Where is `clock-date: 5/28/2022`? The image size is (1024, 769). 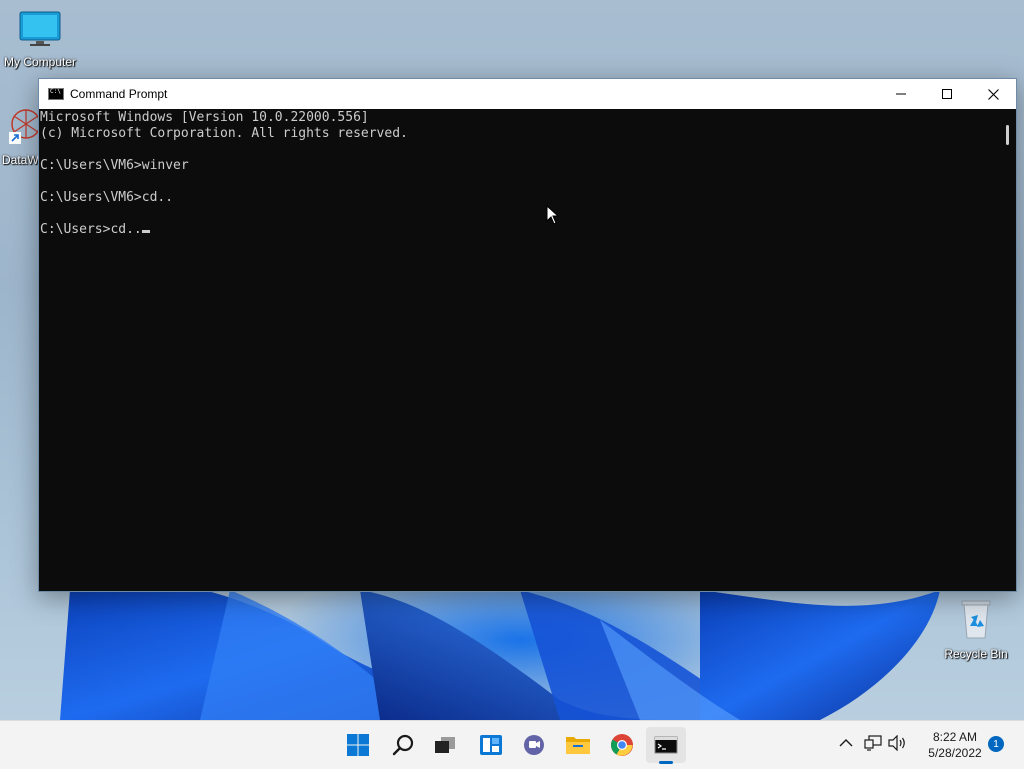 clock-date: 5/28/2022 is located at coordinates (955, 753).